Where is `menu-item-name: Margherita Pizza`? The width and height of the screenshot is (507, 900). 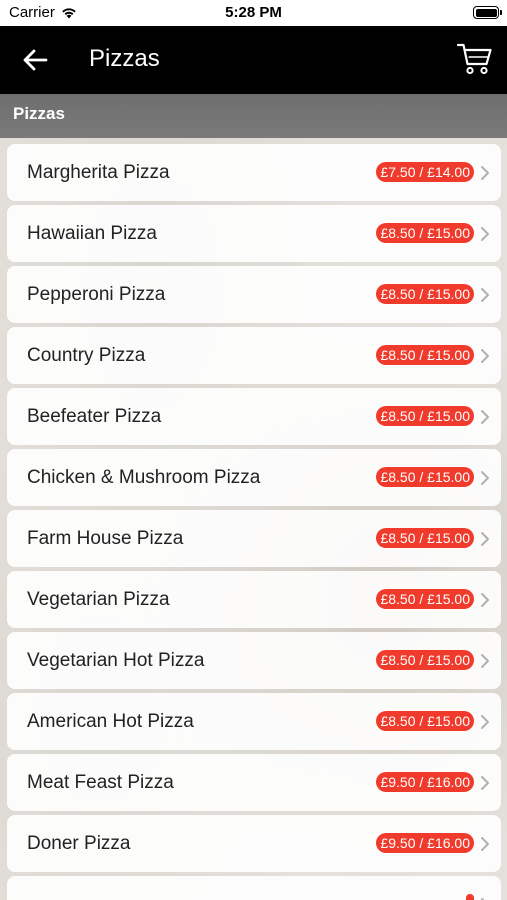 menu-item-name: Margherita Pizza is located at coordinates (98, 172).